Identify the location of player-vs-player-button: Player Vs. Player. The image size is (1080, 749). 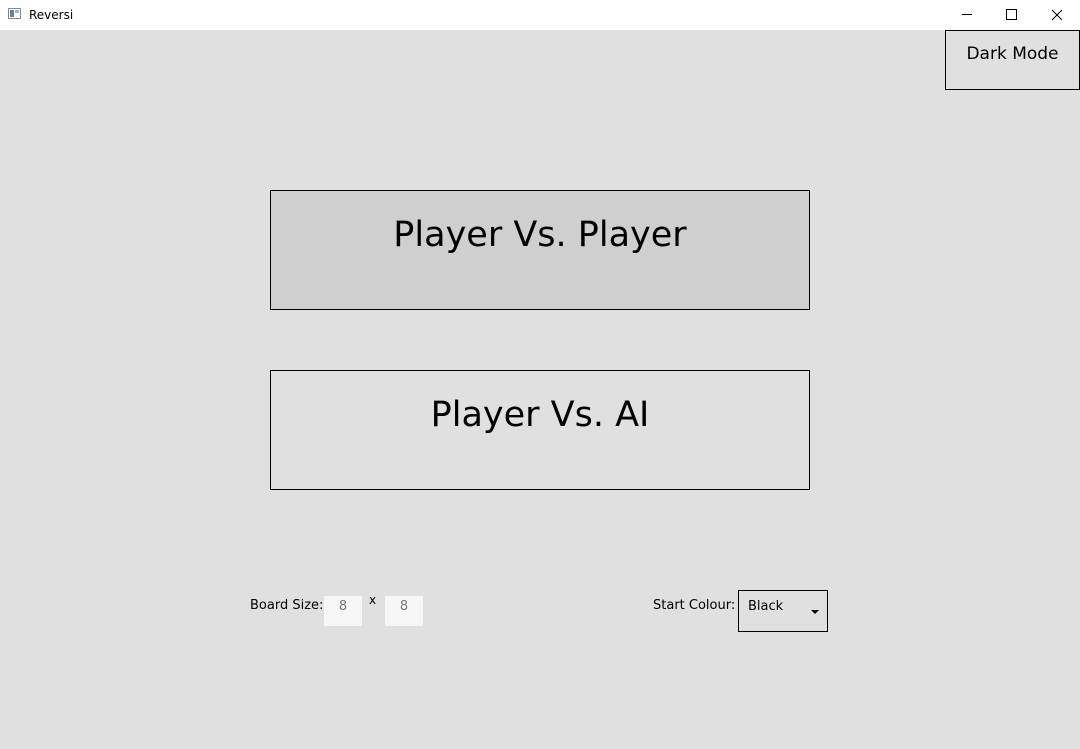
(540, 250).